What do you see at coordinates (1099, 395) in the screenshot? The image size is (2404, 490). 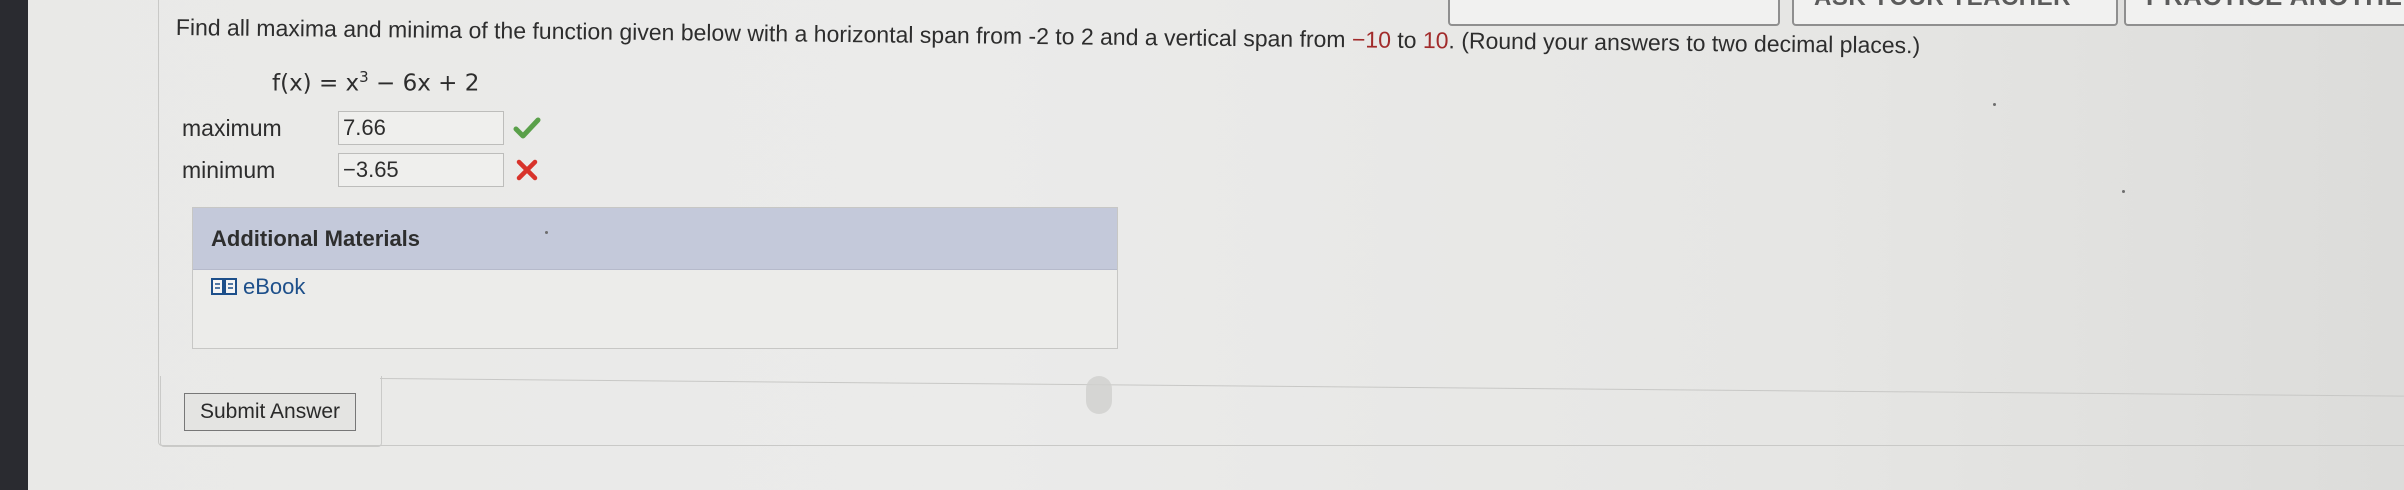 I see `screen-smudge` at bounding box center [1099, 395].